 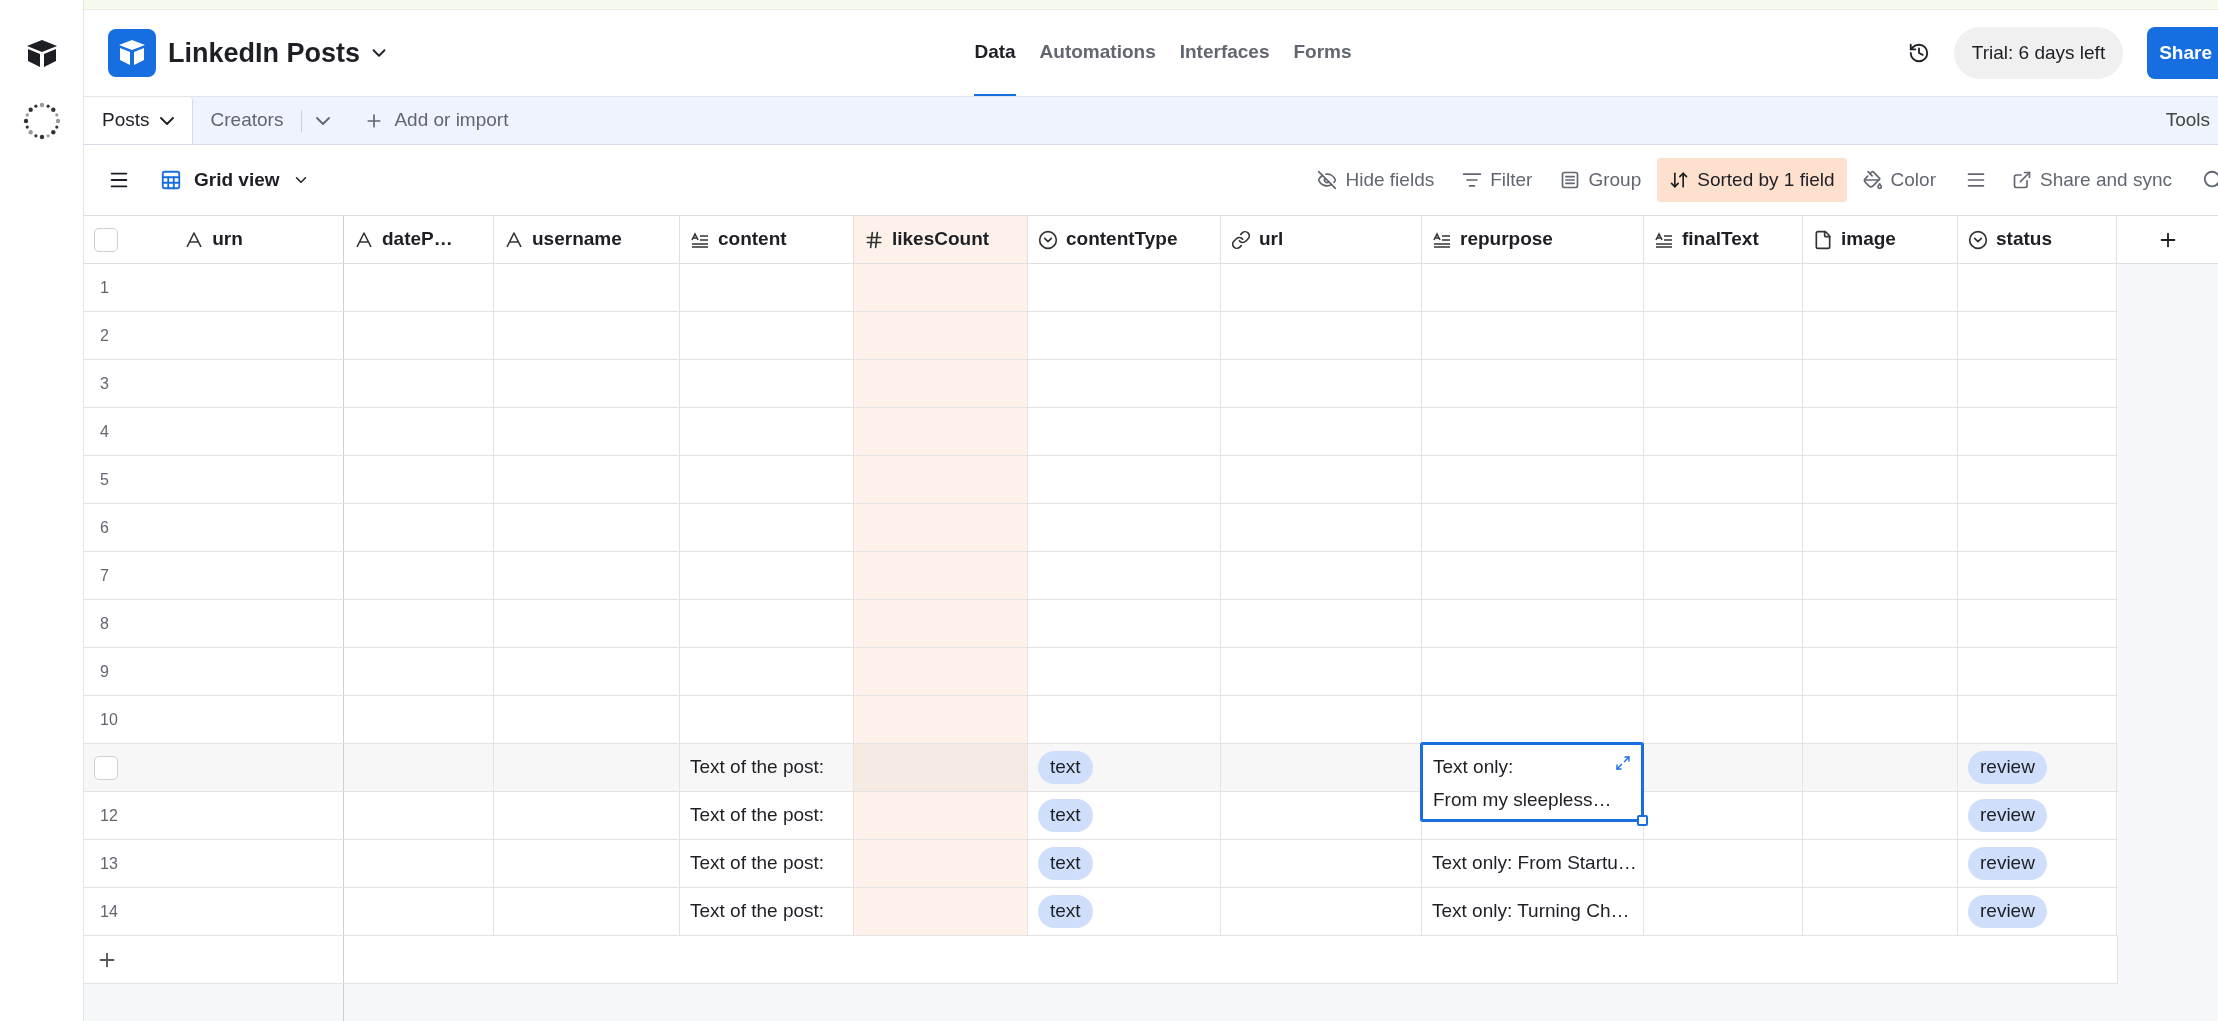 I want to click on column-header: urn, so click(x=214, y=239).